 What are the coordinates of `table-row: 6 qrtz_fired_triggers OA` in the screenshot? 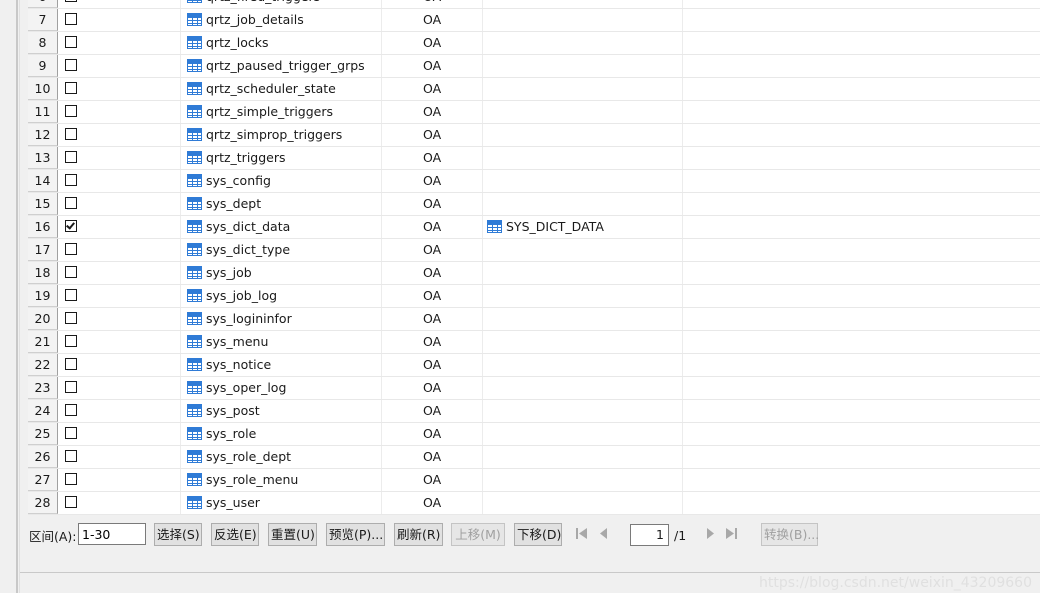 It's located at (534, 4).